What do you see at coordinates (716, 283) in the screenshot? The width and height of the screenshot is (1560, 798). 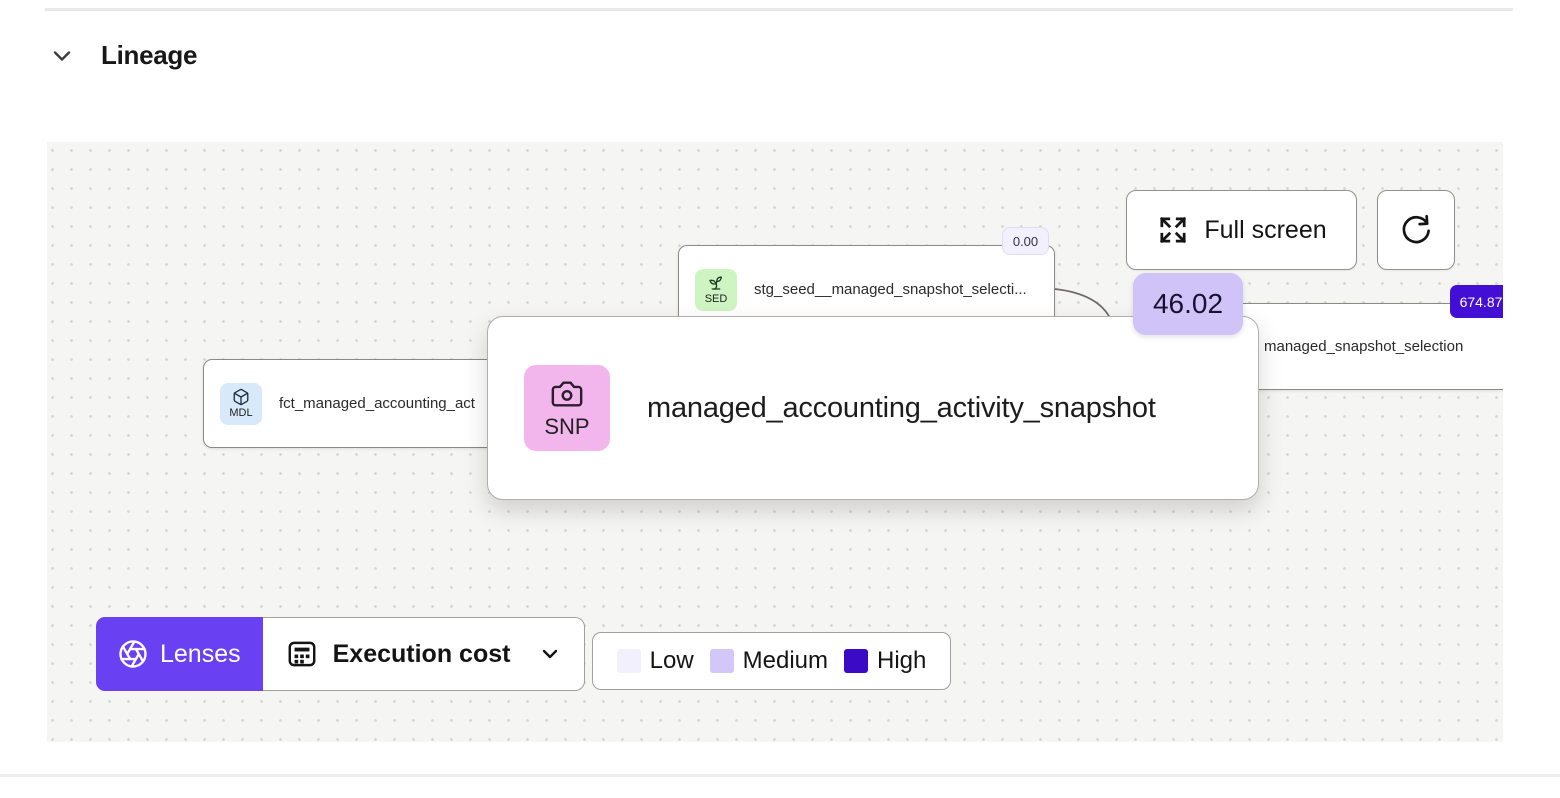 I see `seedling-icon` at bounding box center [716, 283].